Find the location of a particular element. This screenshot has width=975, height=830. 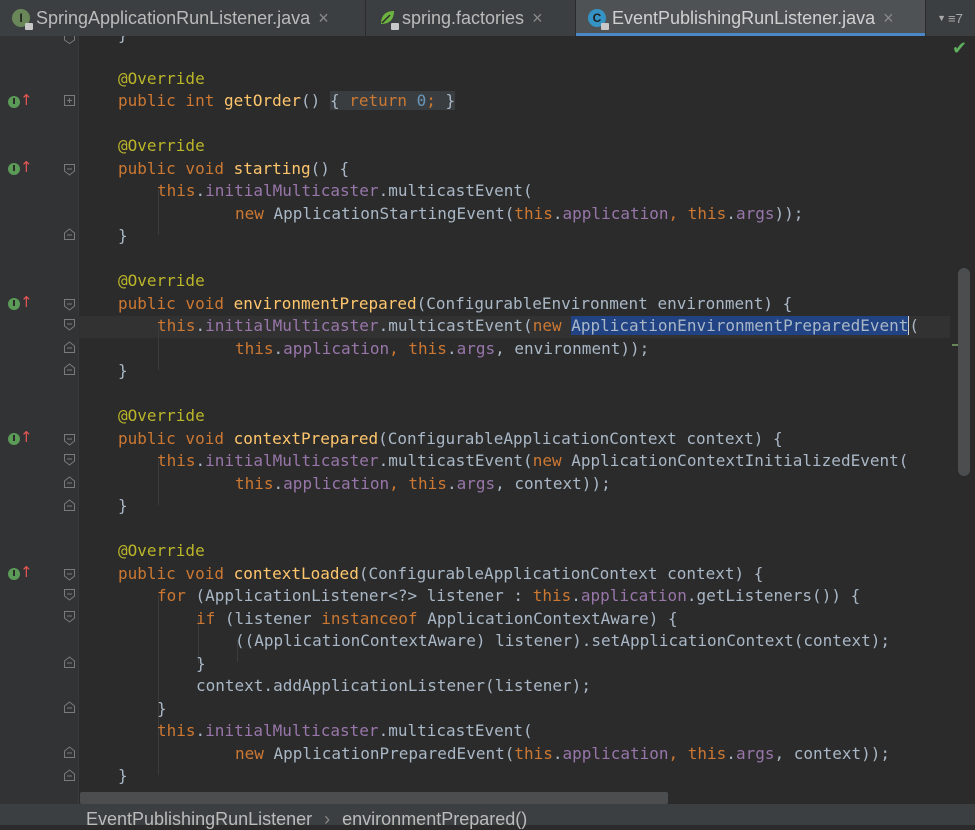

tab-label: EventPublishingRunListener.java is located at coordinates (744, 17).